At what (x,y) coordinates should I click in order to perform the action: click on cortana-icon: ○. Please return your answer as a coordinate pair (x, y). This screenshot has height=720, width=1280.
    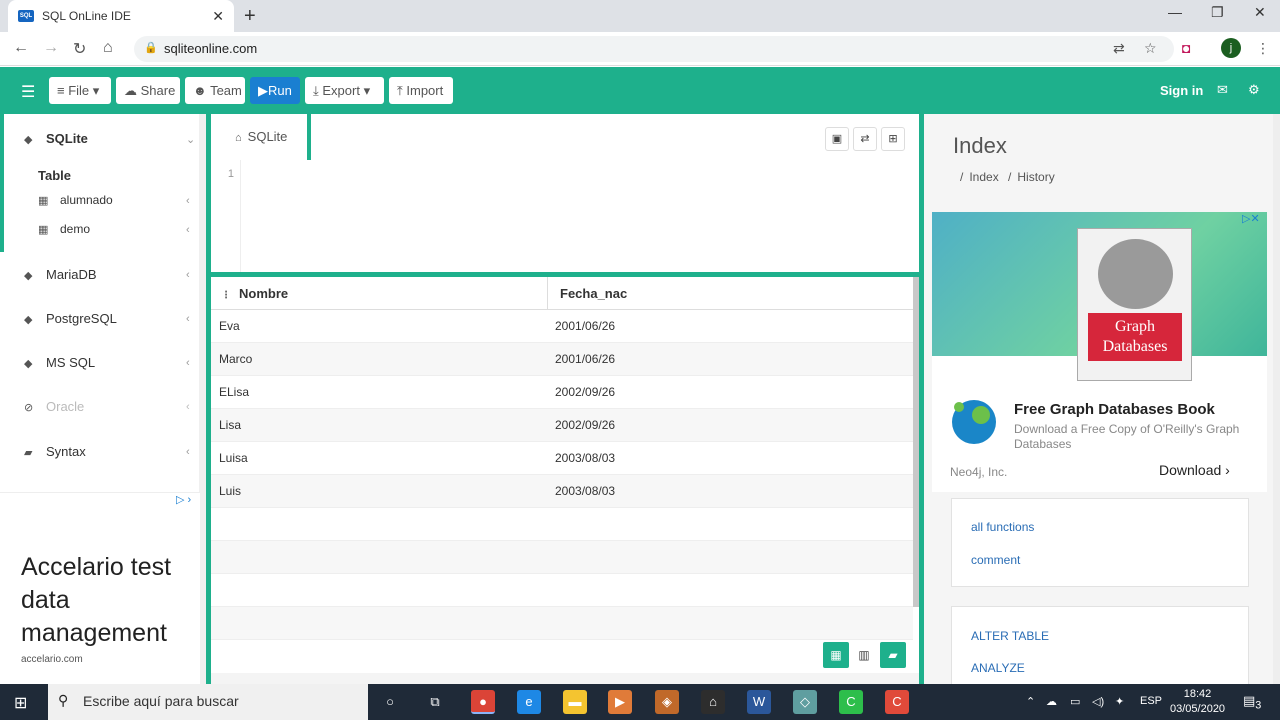
    Looking at the image, I should click on (390, 702).